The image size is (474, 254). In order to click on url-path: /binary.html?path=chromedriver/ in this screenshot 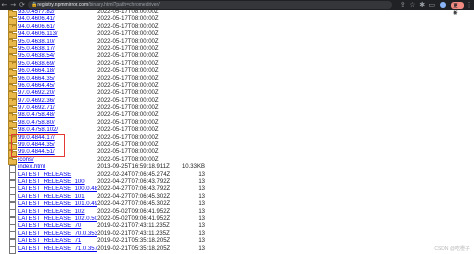, I will do `click(124, 5)`.